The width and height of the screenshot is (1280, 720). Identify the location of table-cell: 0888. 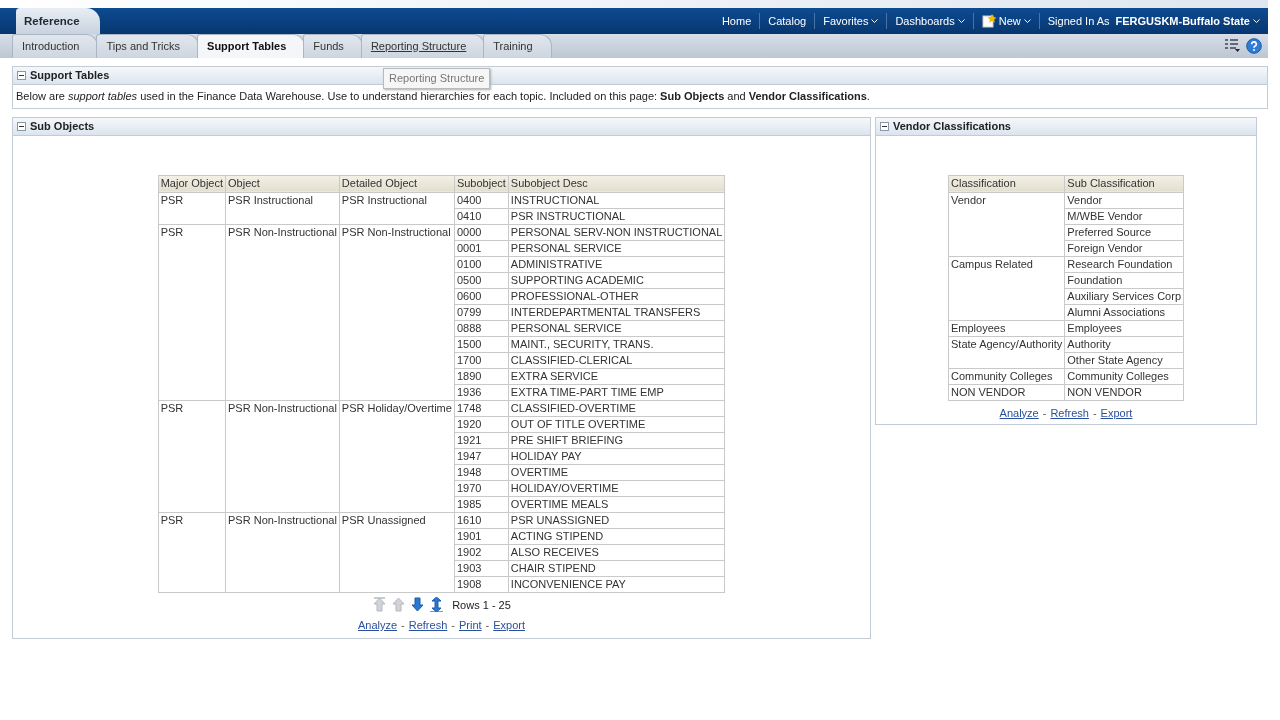
(481, 328).